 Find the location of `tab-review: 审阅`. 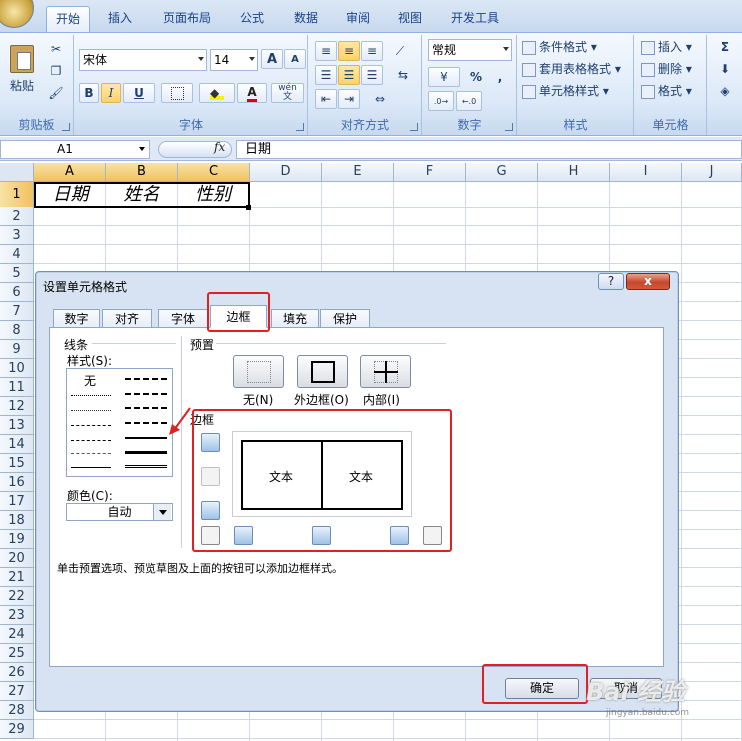

tab-review: 审阅 is located at coordinates (358, 19).